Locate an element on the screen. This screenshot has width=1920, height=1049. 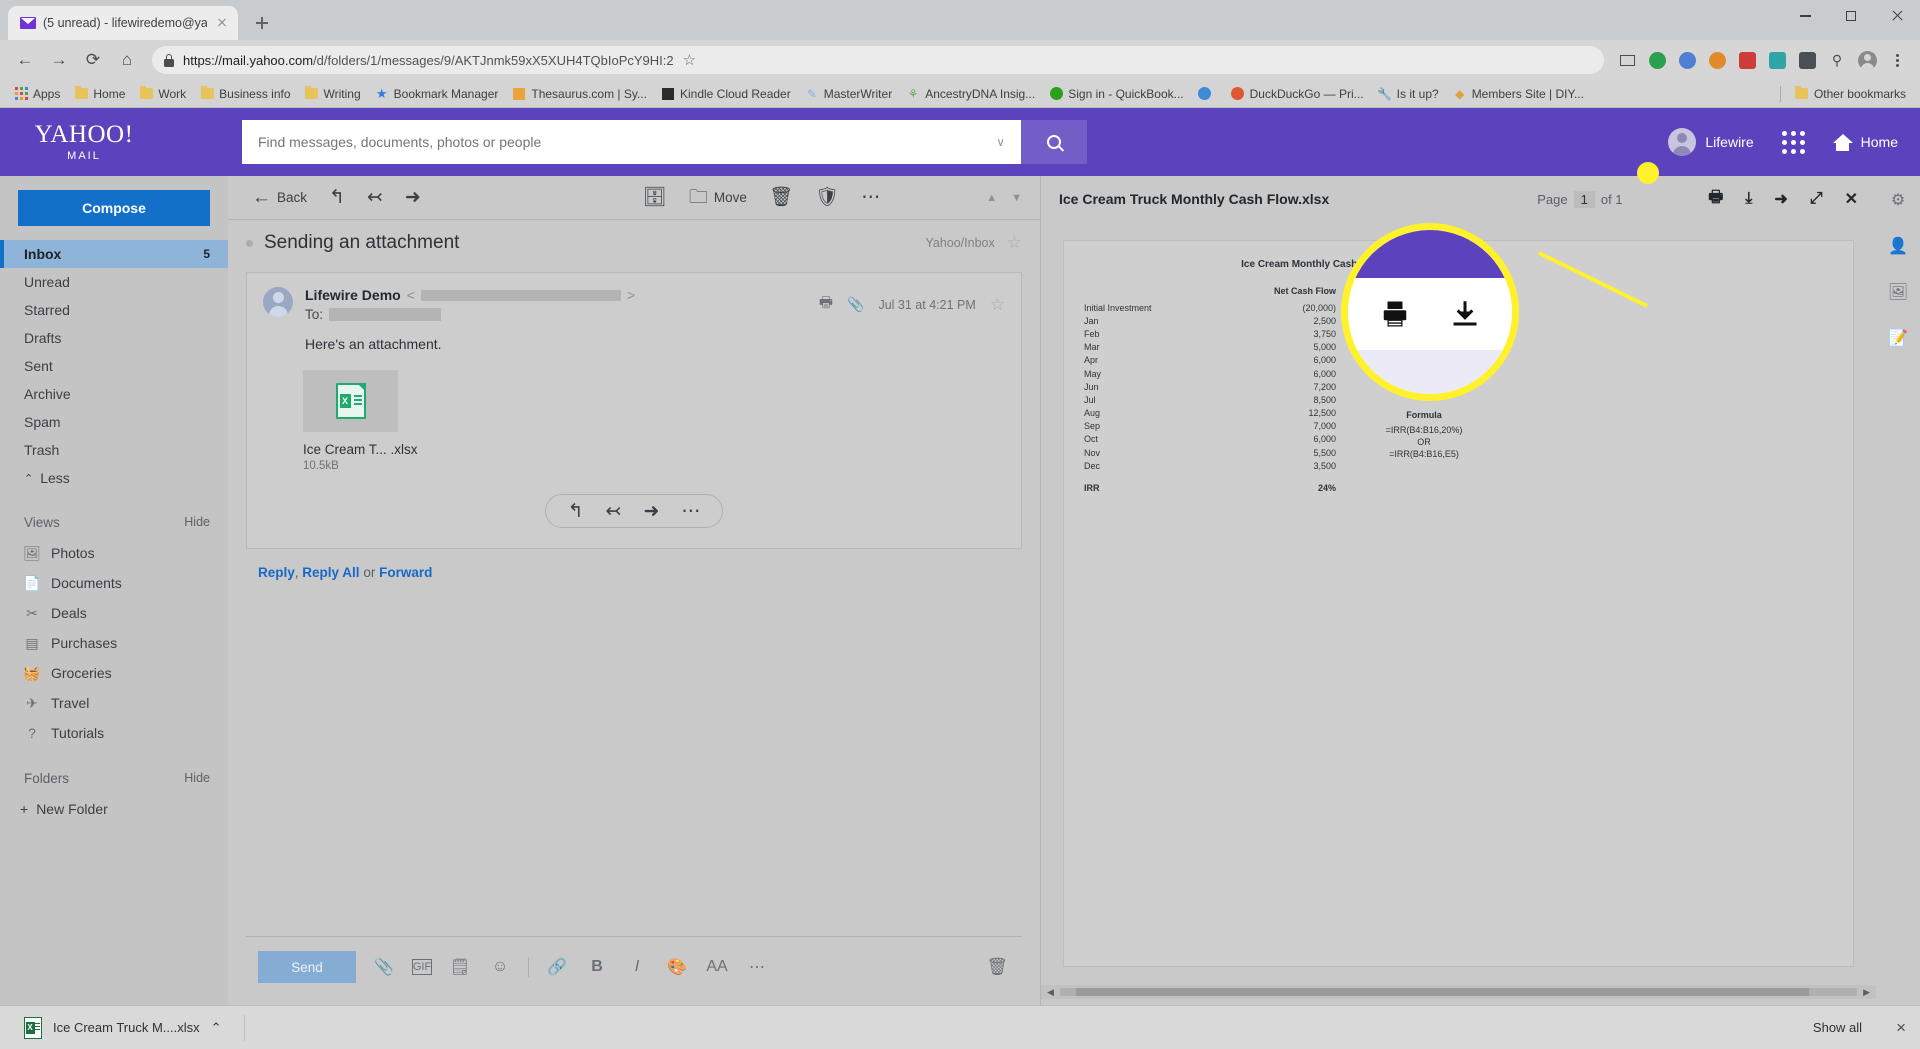
font-size-icon: AA is located at coordinates (717, 967).